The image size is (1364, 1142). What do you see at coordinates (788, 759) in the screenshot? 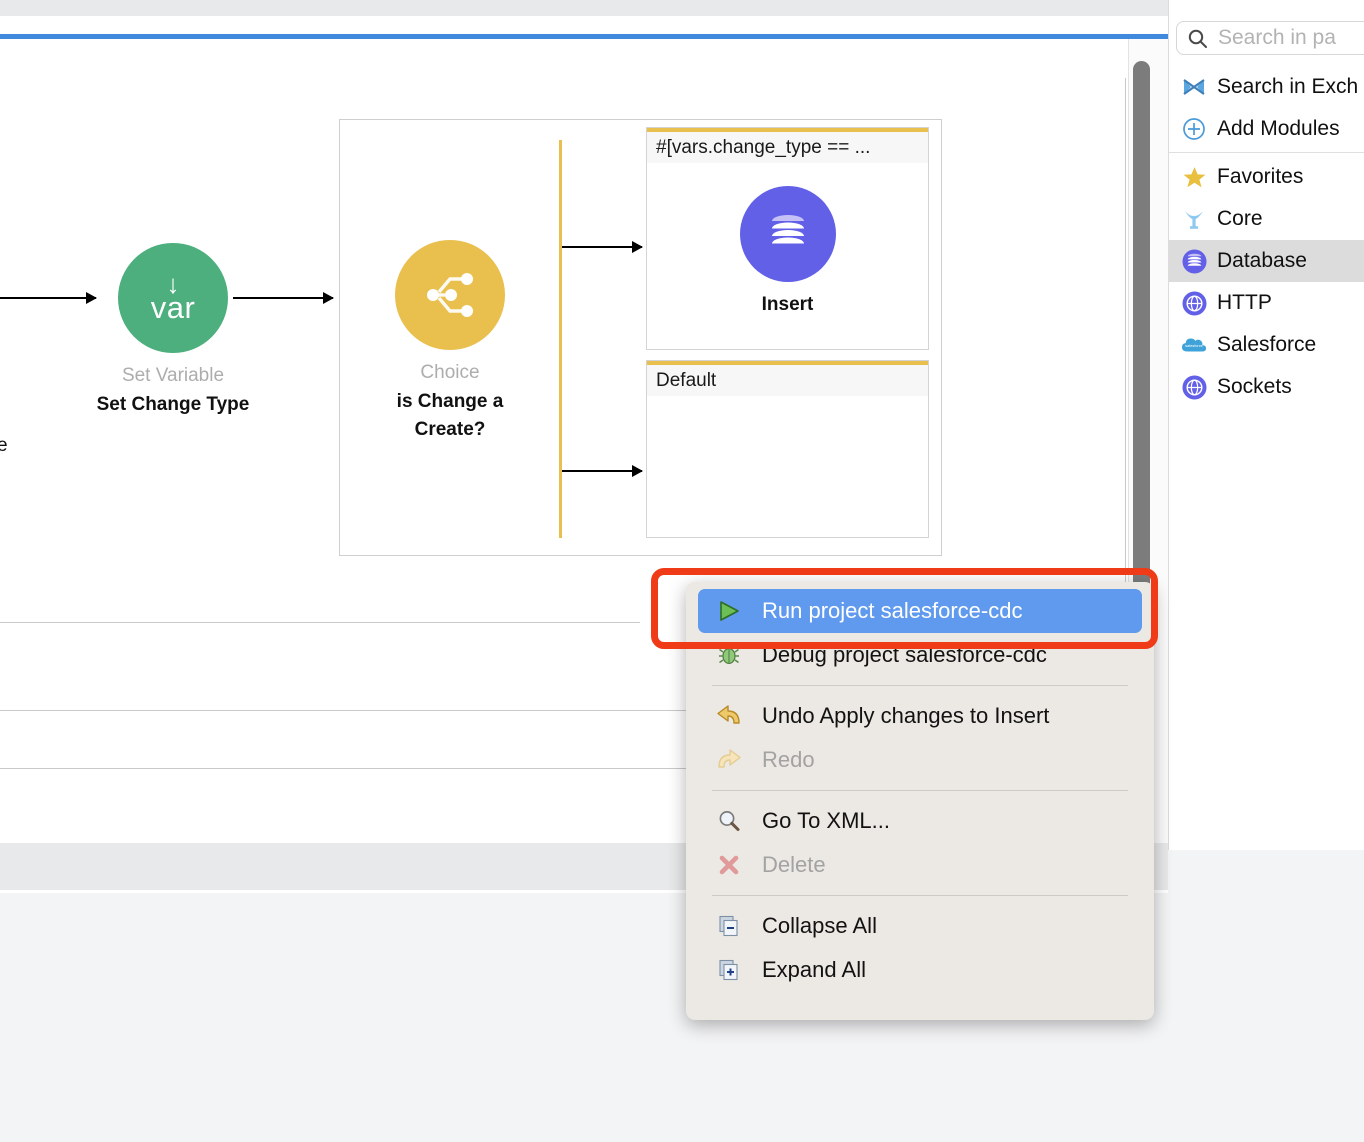
I see `menu-item-label: Redo` at bounding box center [788, 759].